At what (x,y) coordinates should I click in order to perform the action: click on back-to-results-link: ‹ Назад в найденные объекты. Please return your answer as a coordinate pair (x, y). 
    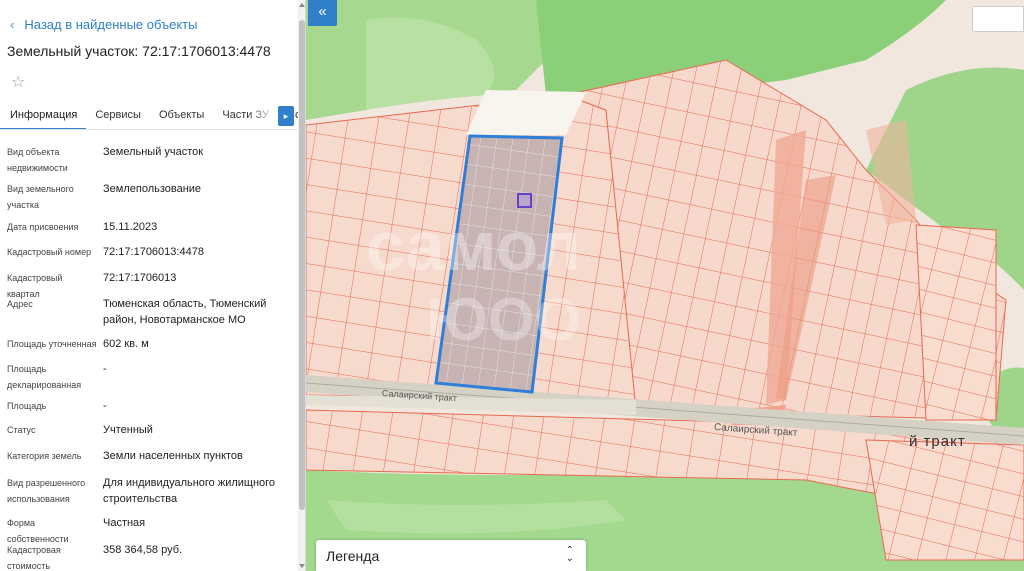
    Looking at the image, I should click on (103, 24).